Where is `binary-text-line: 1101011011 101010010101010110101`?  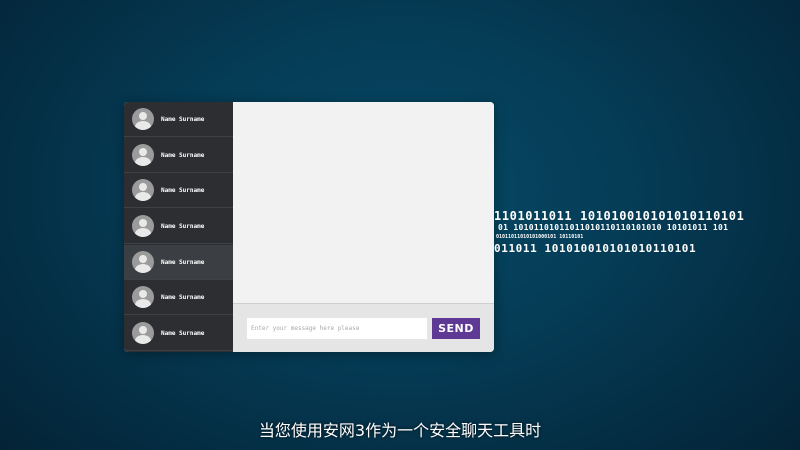
binary-text-line: 1101011011 101010010101010110101 is located at coordinates (619, 216).